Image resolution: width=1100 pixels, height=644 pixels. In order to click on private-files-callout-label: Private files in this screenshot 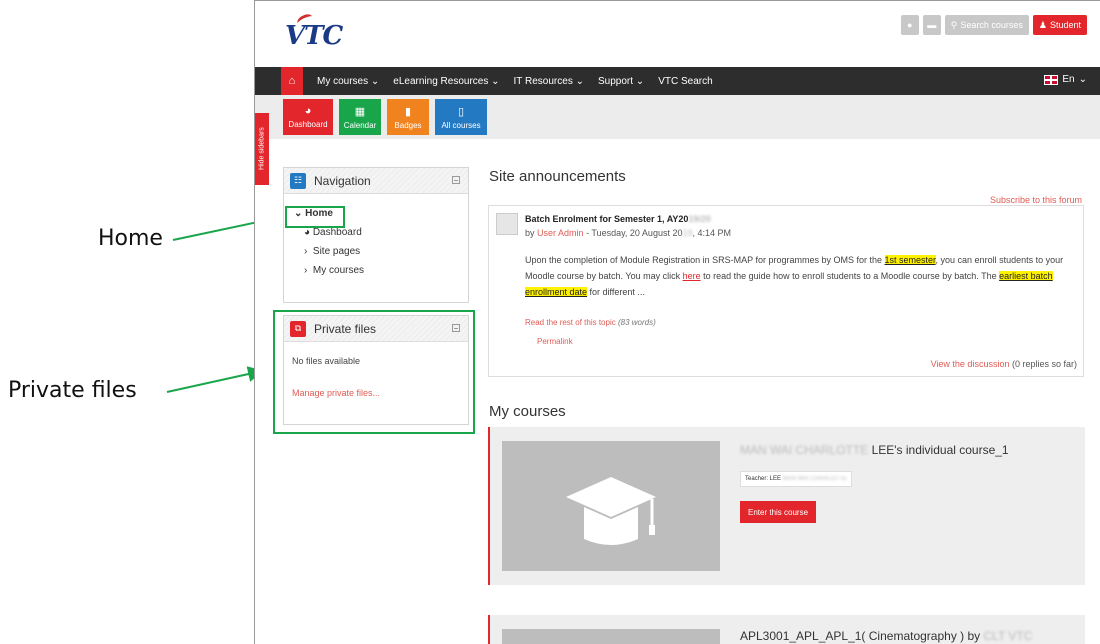, I will do `click(72, 390)`.